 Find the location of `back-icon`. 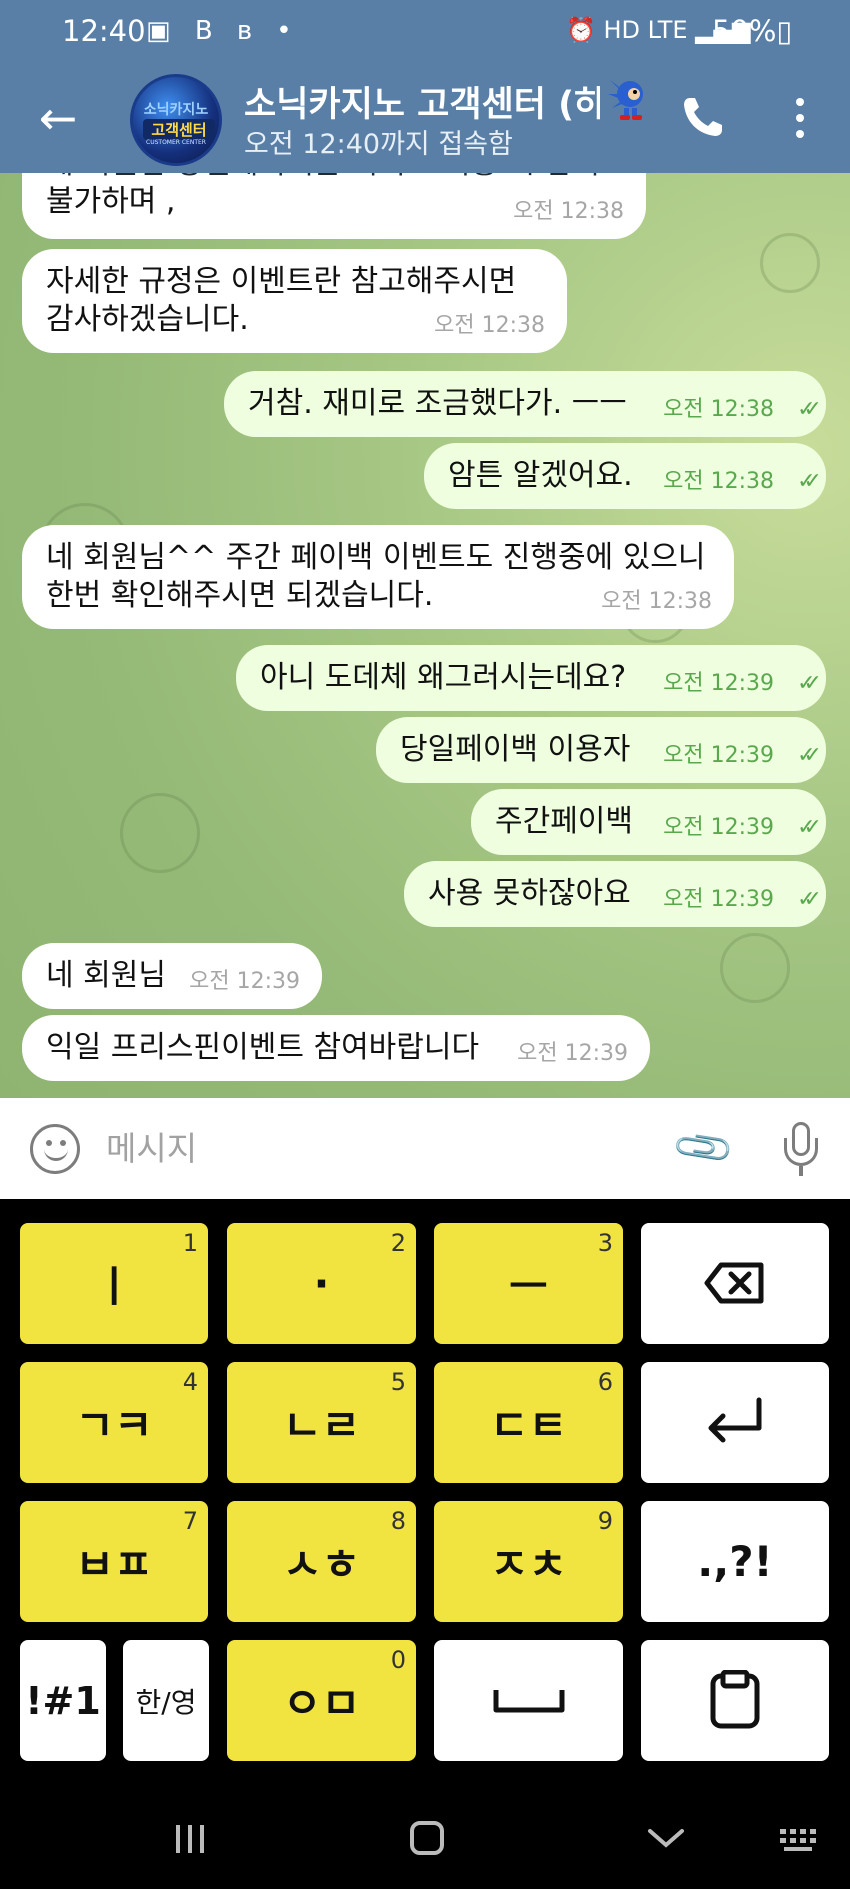

back-icon is located at coordinates (666, 1839).